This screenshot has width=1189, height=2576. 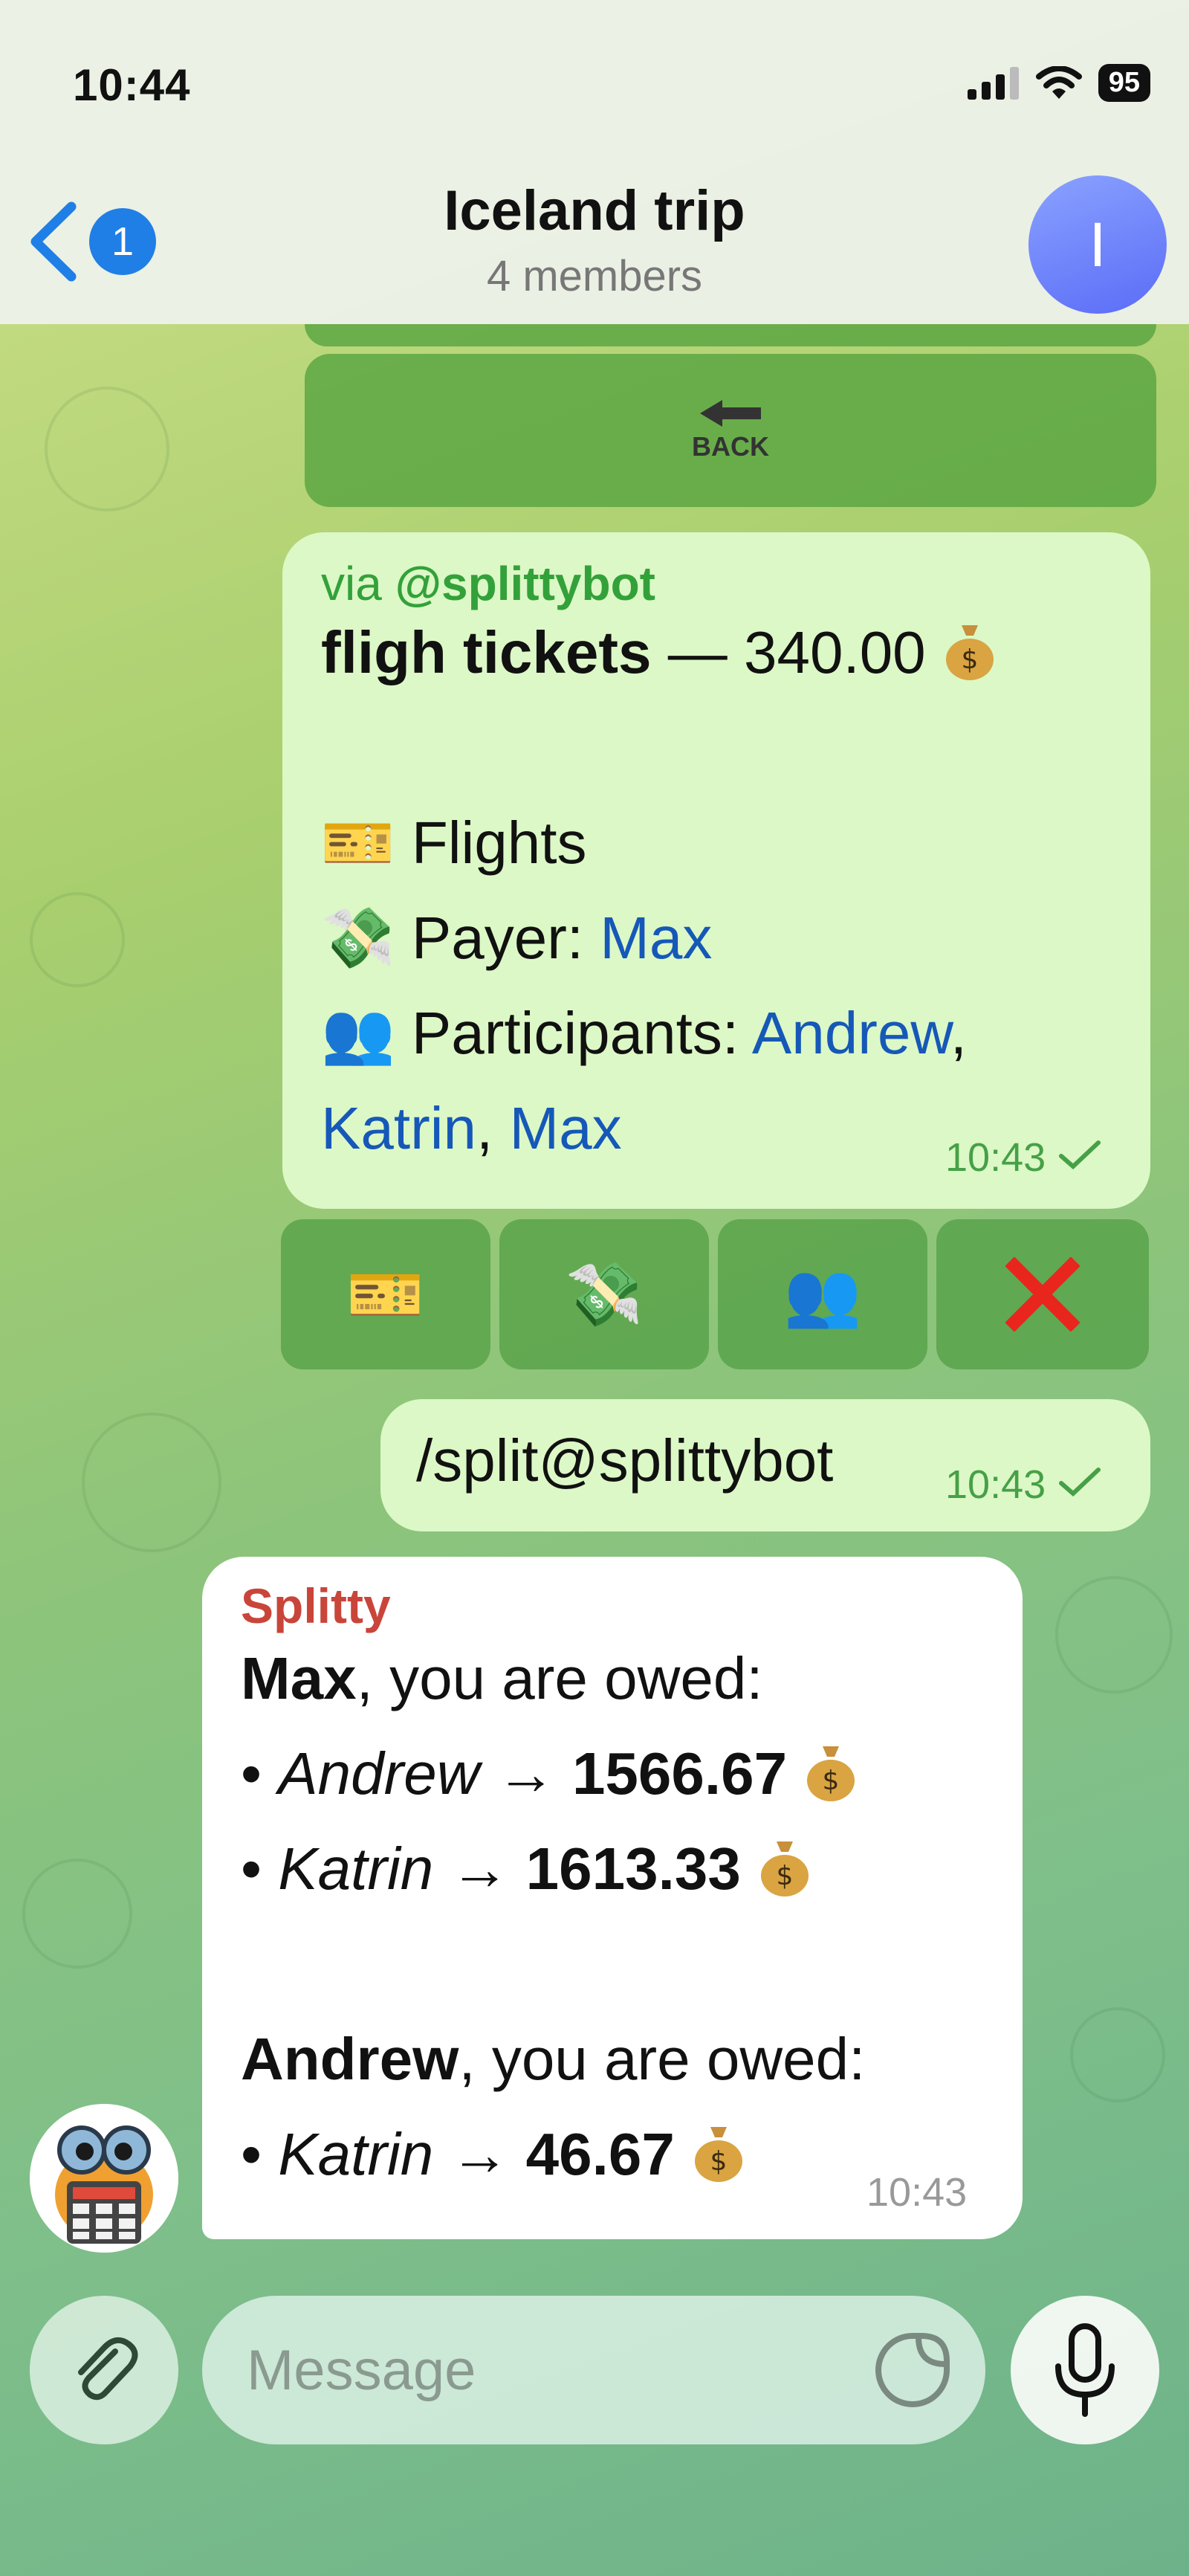 I want to click on debt-amount: 46.67, so click(x=600, y=2154).